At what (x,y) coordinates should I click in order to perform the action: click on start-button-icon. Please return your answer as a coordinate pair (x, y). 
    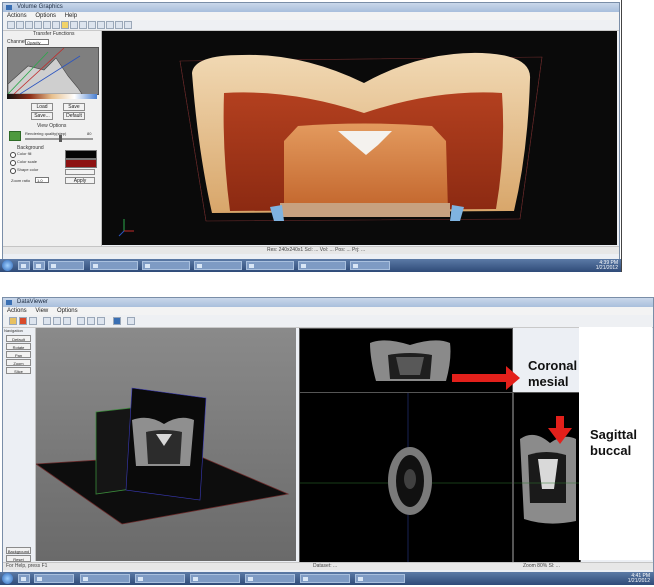
    Looking at the image, I should click on (7, 265).